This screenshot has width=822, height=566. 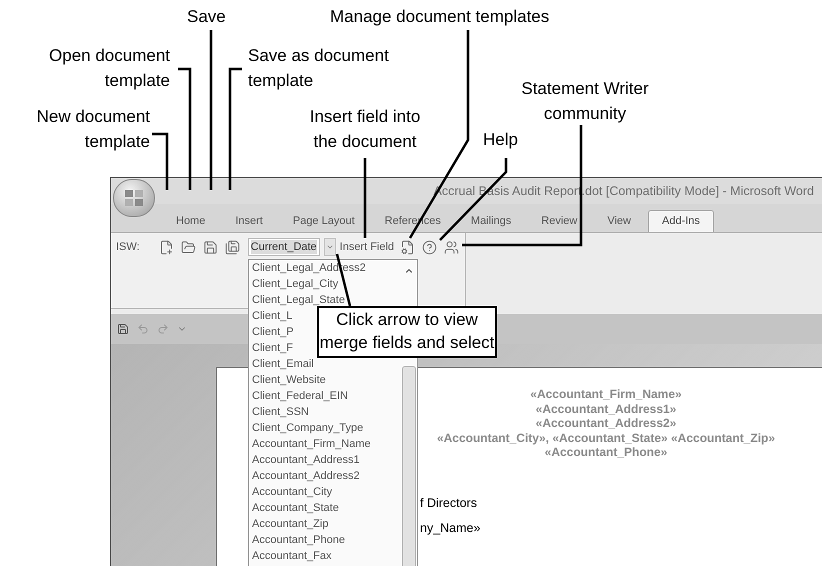 I want to click on field-list-item: Client_Legal_City, so click(x=293, y=284).